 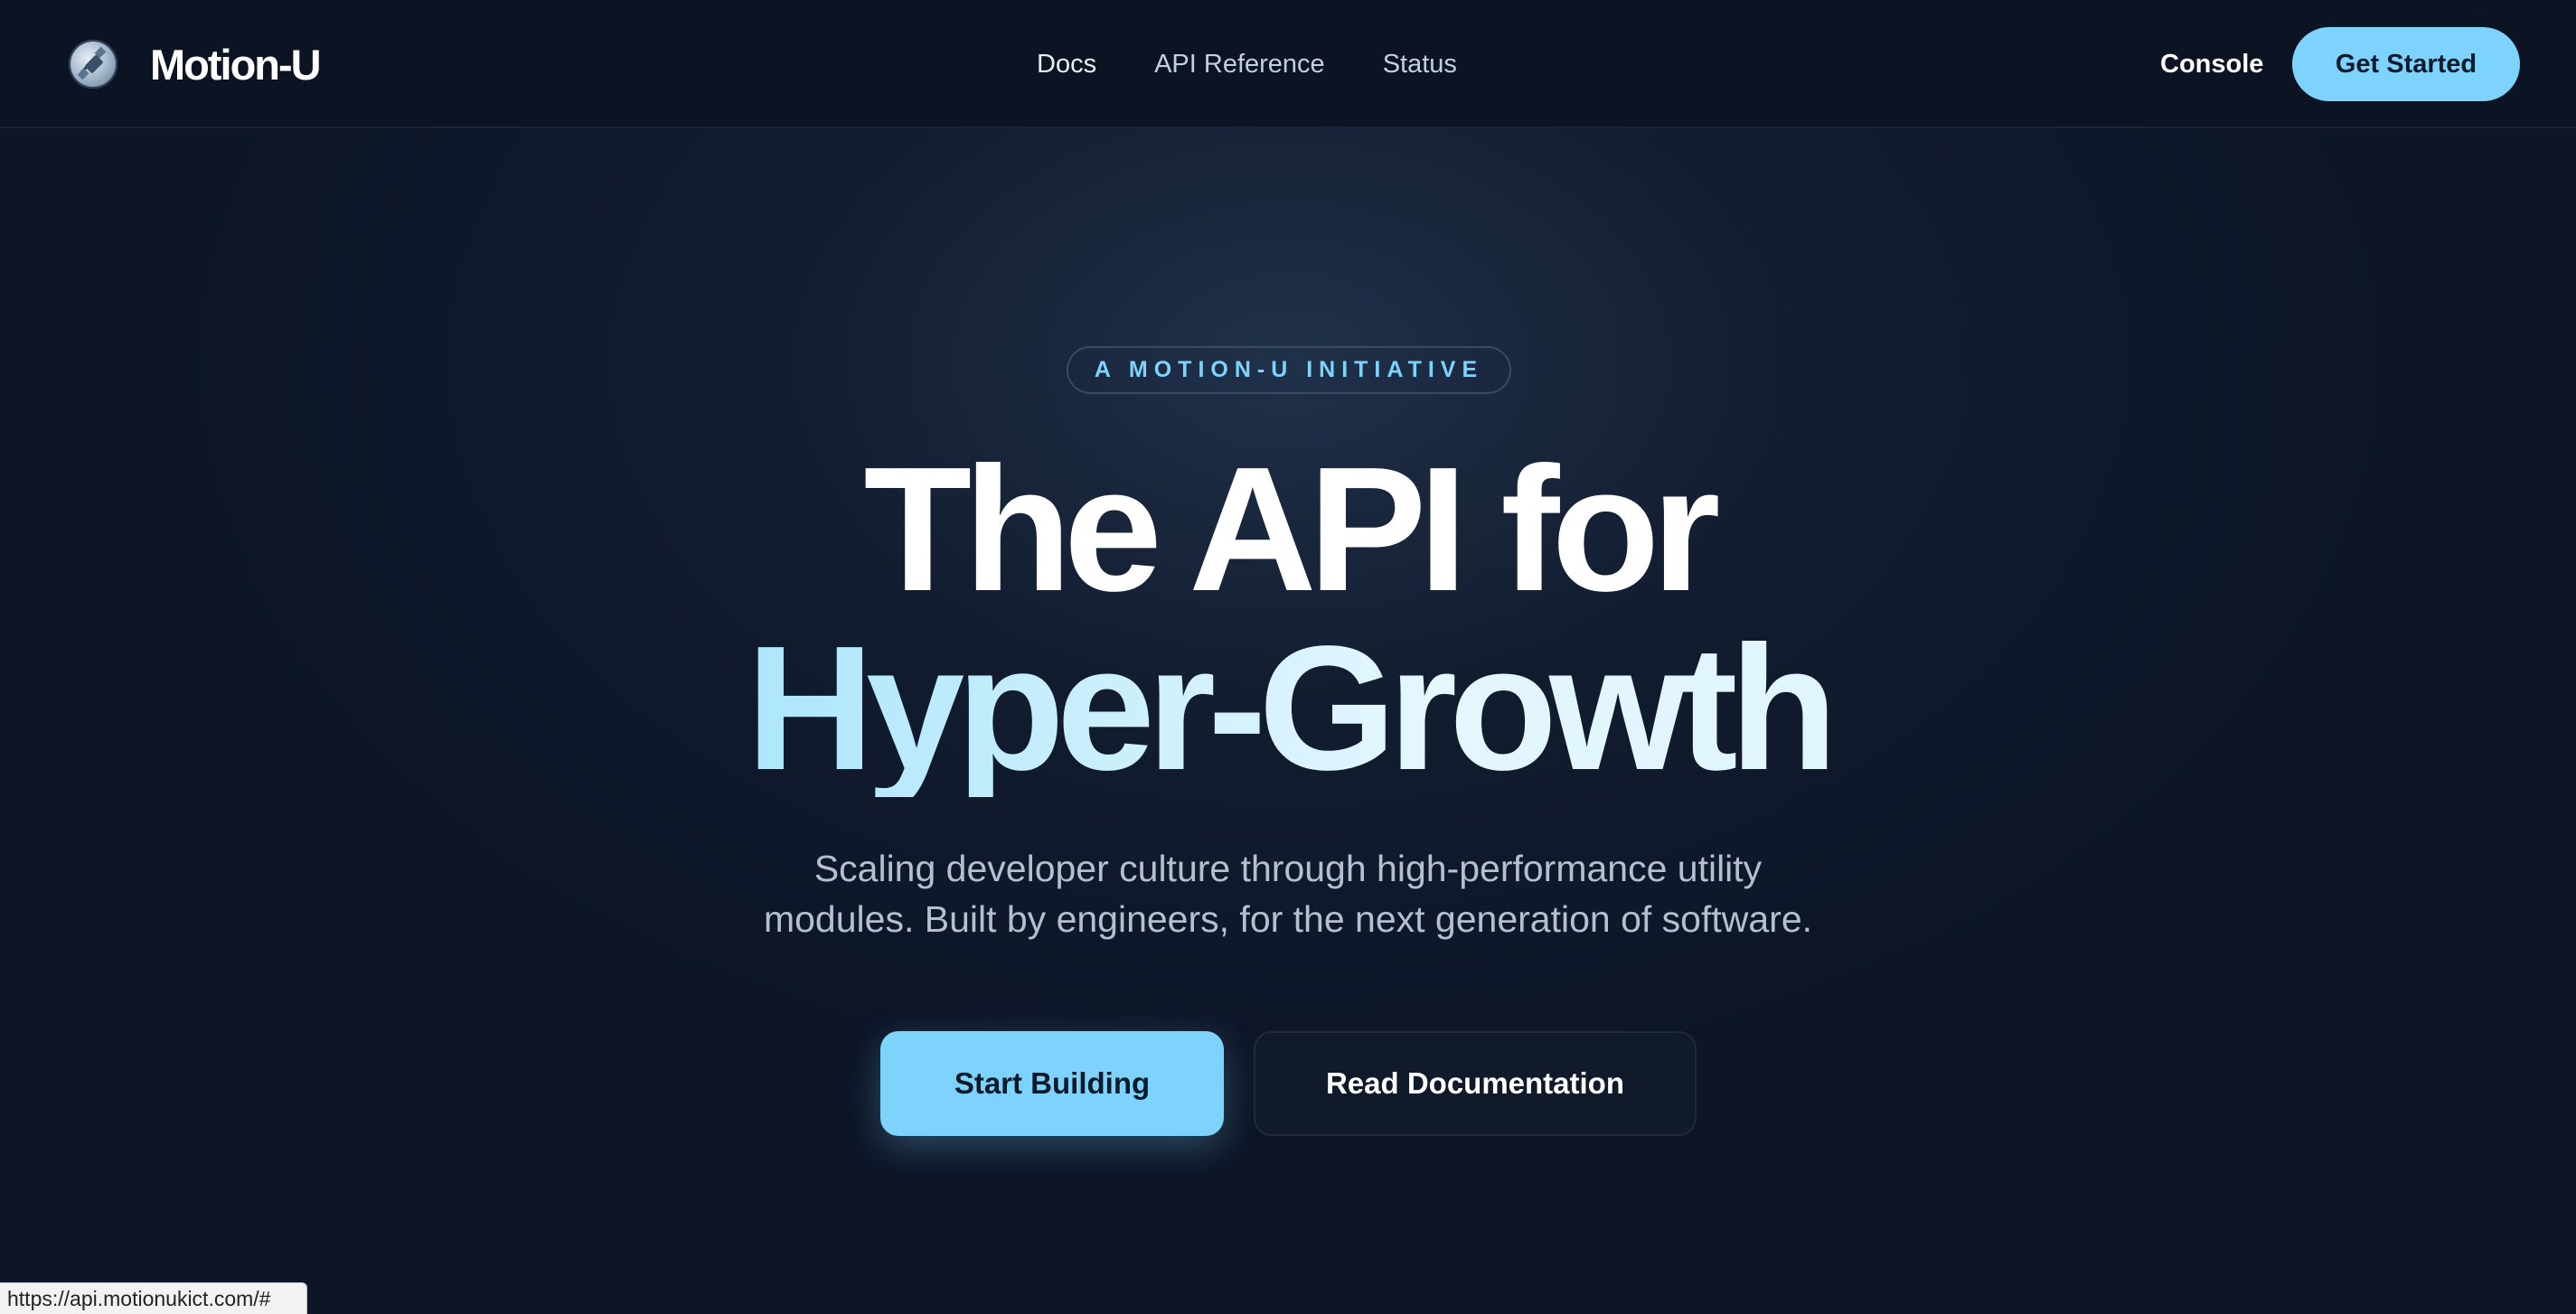 I want to click on brand-home-link: Motion-U, so click(x=195, y=64).